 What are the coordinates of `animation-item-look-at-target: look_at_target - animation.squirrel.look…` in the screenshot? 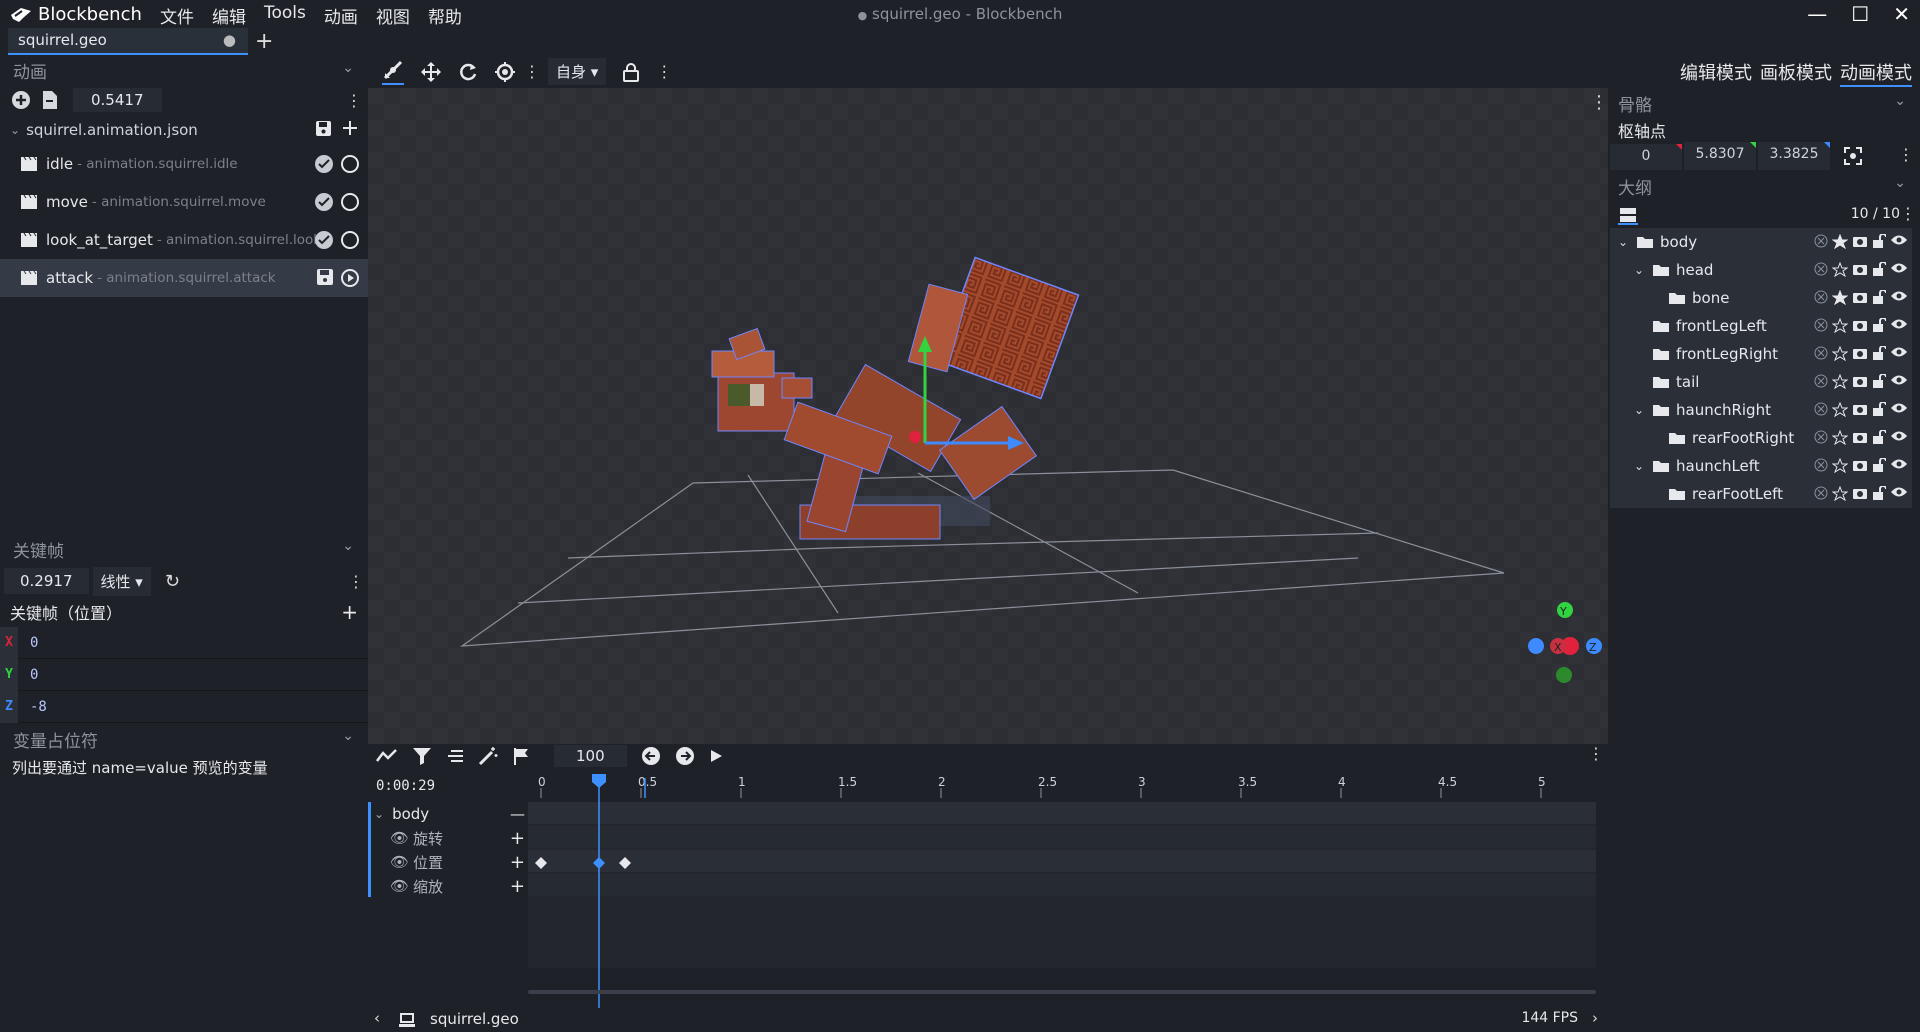 It's located at (184, 240).